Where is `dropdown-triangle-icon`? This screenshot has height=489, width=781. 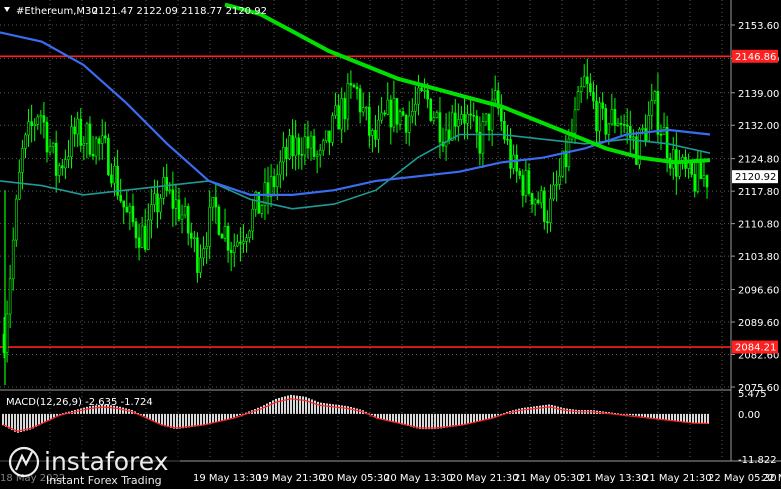
dropdown-triangle-icon is located at coordinates (7, 9).